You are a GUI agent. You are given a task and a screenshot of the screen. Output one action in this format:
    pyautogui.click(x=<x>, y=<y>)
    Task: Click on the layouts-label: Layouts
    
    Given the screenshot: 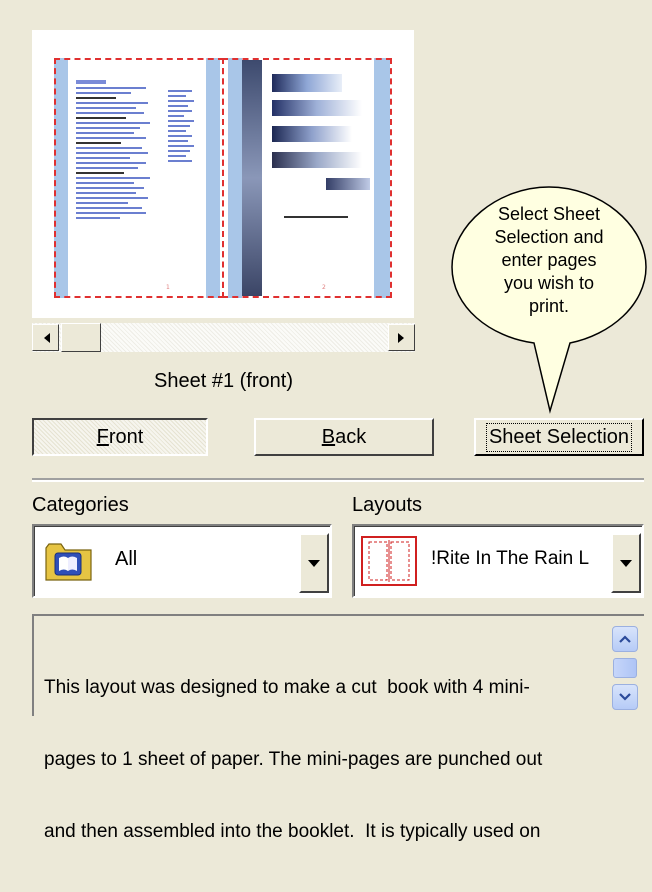 What is the action you would take?
    pyautogui.click(x=387, y=505)
    